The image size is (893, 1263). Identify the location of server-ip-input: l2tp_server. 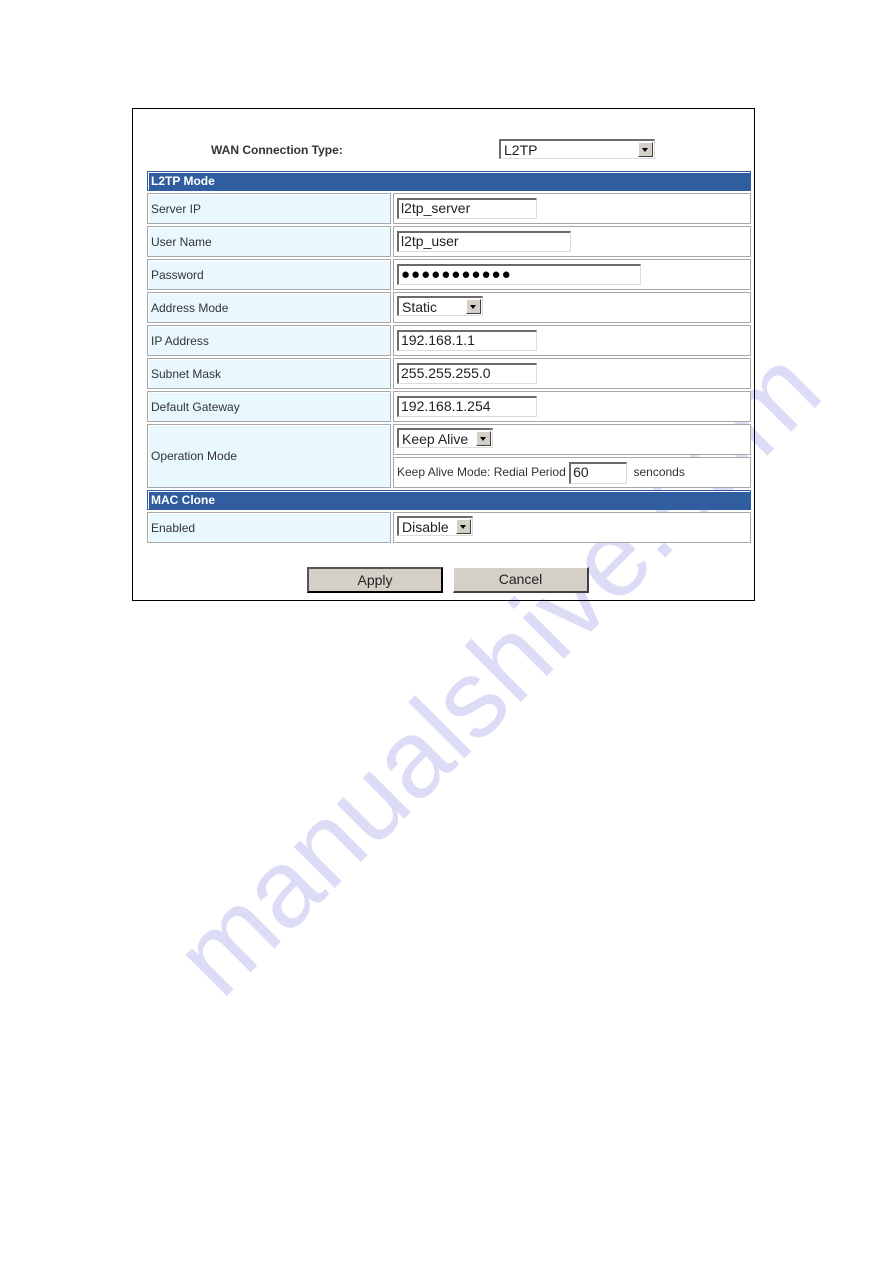
(467, 208).